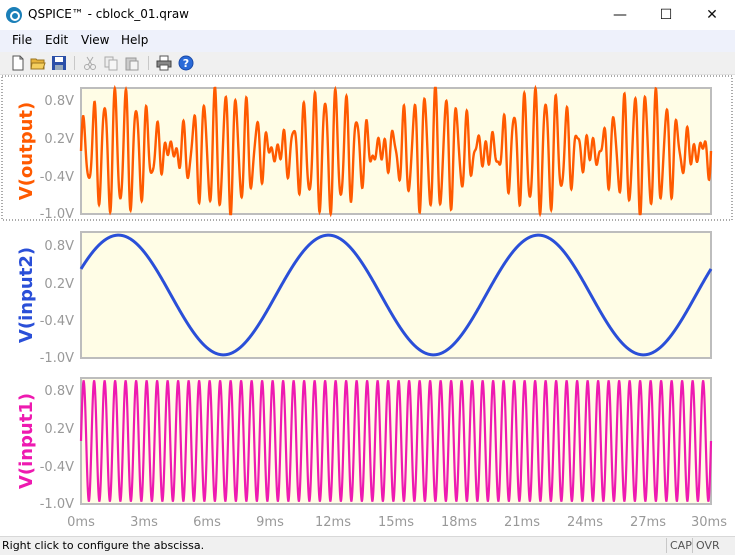  Describe the element at coordinates (396, 522) in the screenshot. I see `x-axis-tick: 15ms` at that location.